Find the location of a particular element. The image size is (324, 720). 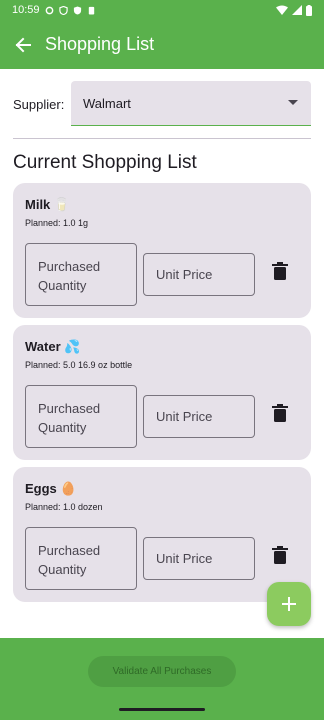

dropdown-arrow-icon is located at coordinates (293, 102).